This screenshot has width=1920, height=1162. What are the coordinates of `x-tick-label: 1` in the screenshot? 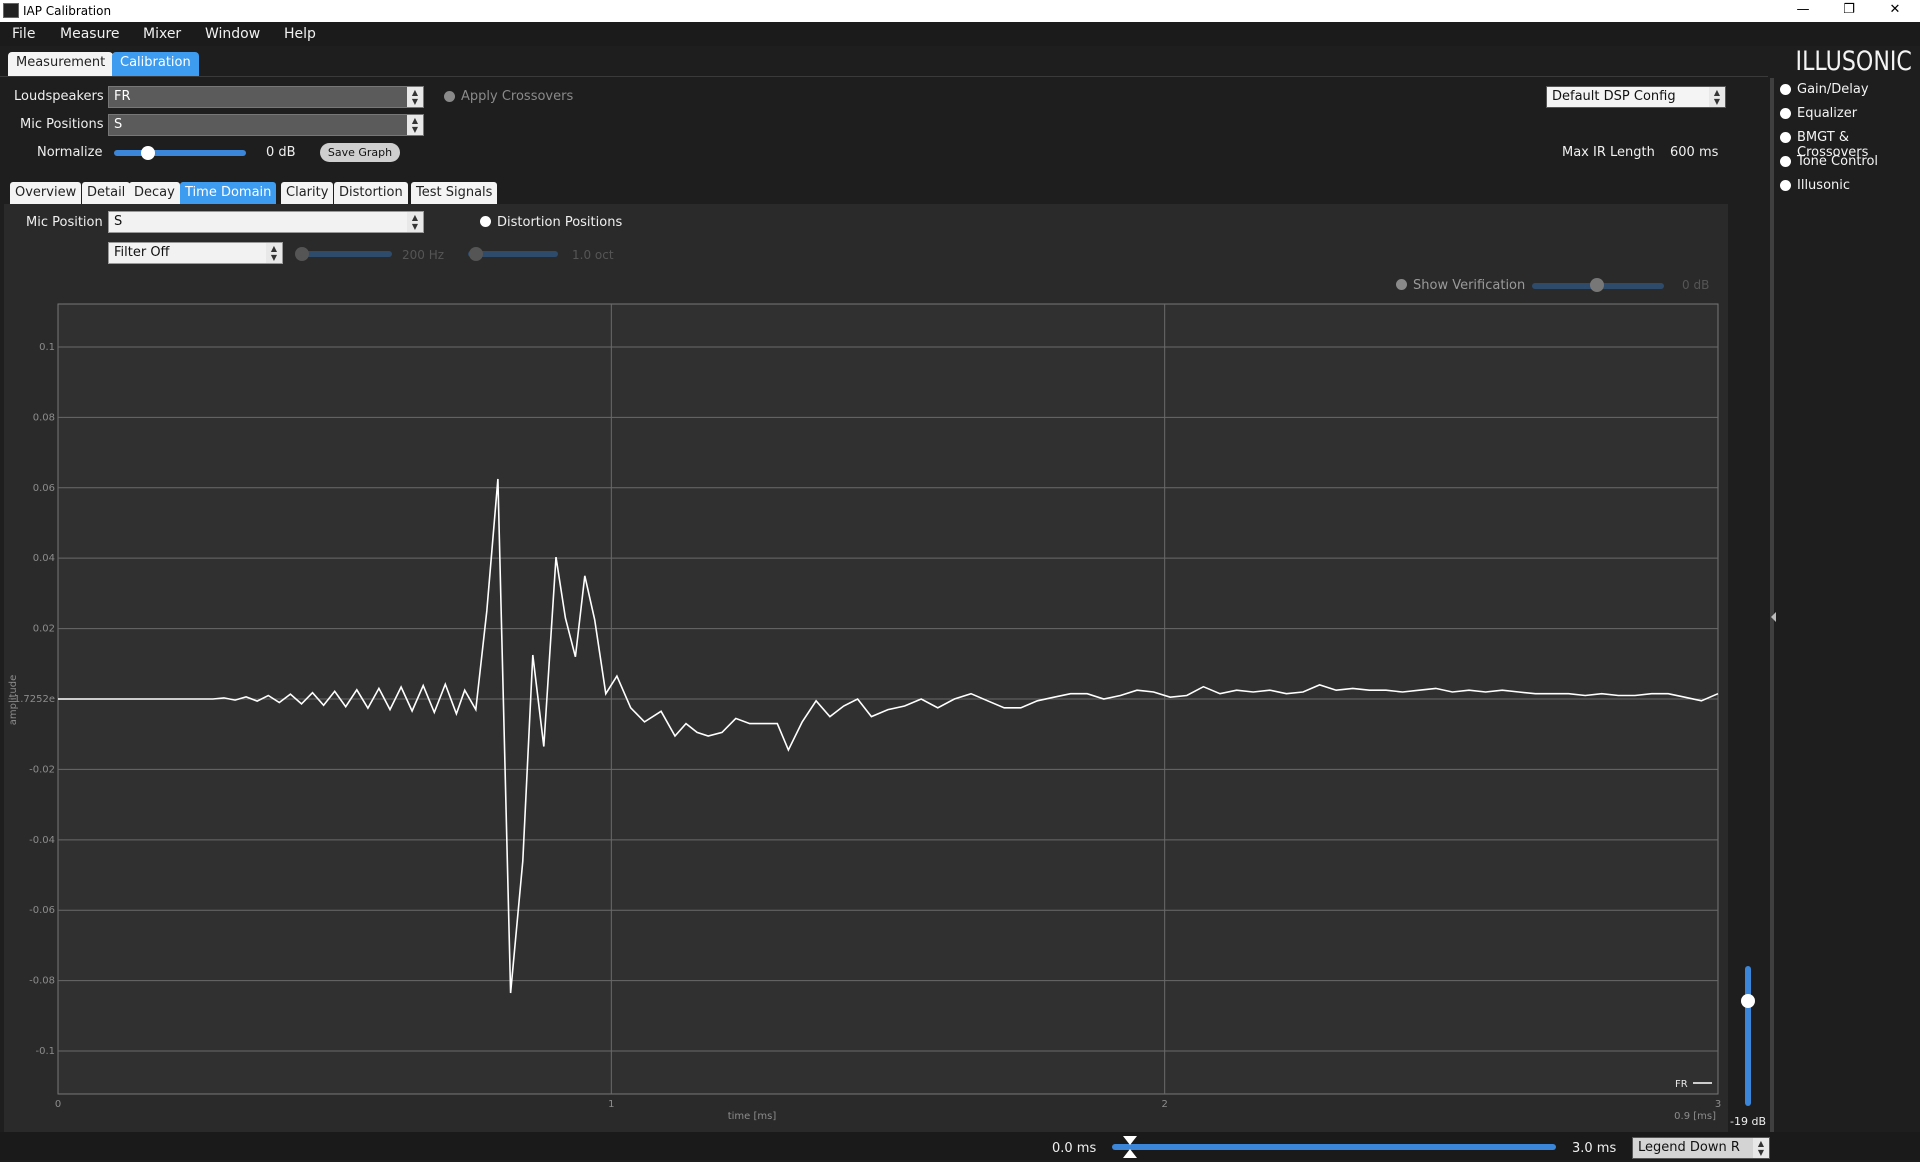 It's located at (611, 1104).